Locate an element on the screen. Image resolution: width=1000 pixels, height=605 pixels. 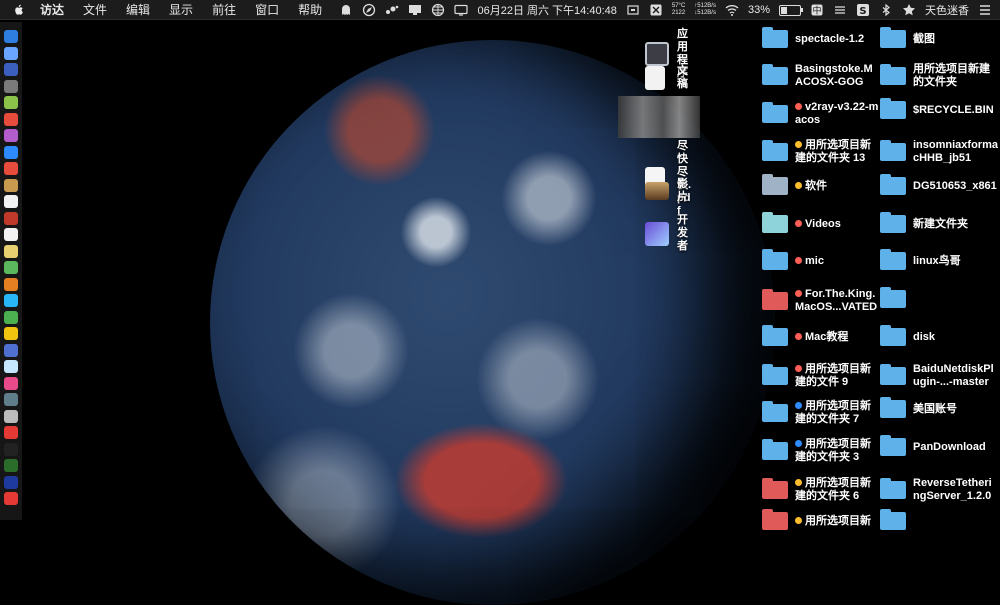
desktop-item-movies: 影片 is located at coordinates (666, 191).